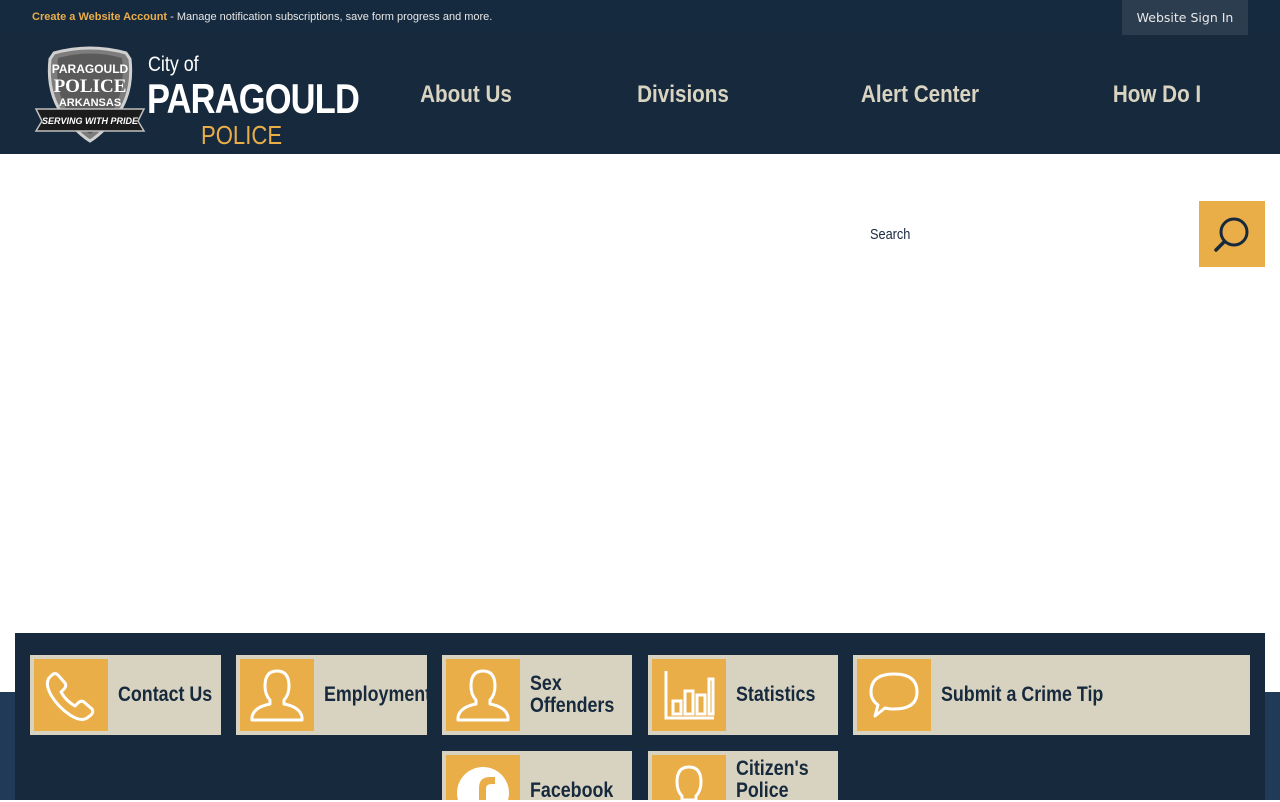  I want to click on speech-bubble-icon, so click(894, 695).